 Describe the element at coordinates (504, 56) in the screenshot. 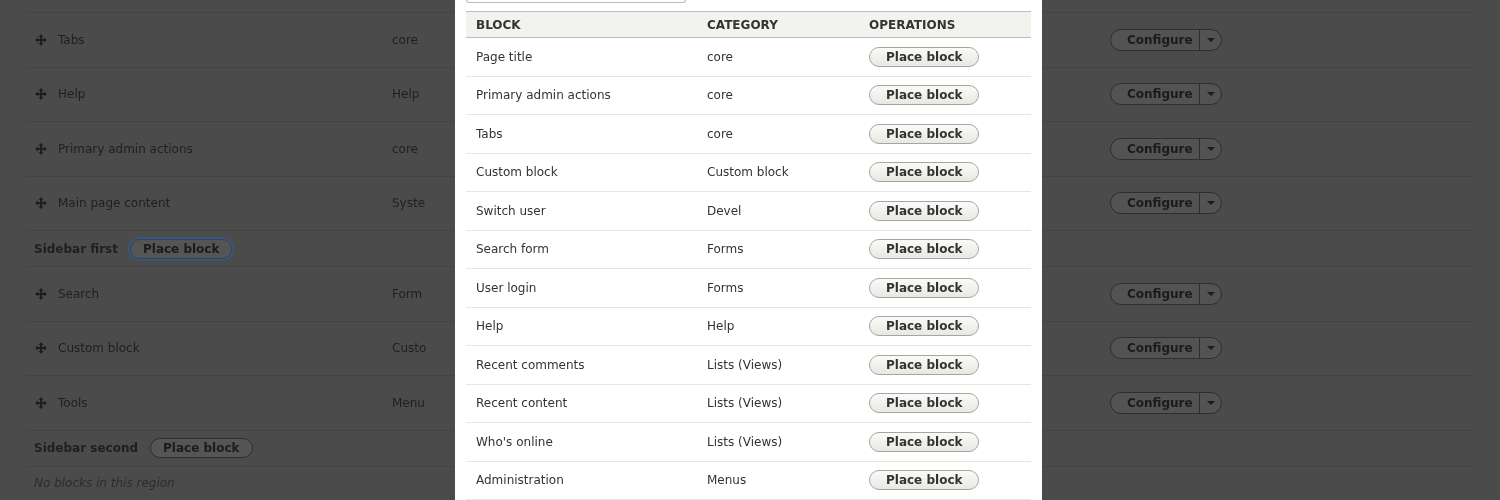

I see `block-name: Page title` at that location.